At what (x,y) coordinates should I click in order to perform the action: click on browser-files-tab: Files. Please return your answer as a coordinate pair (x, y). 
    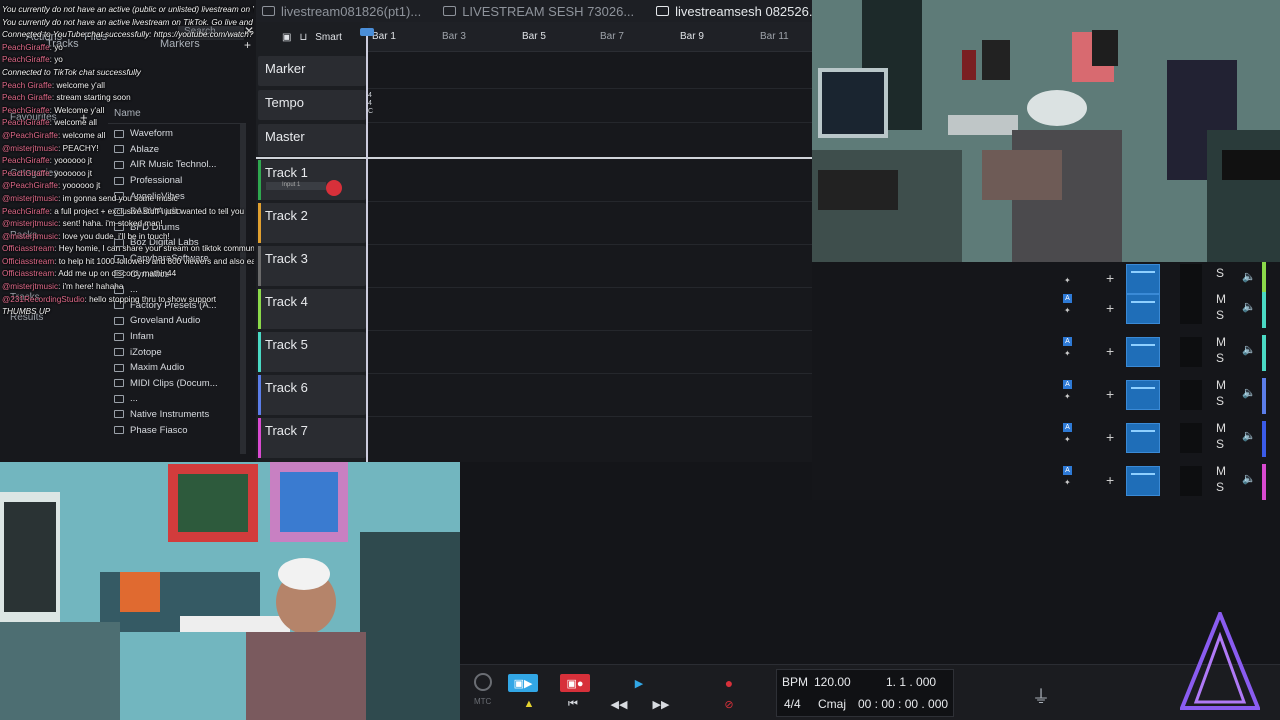
    Looking at the image, I should click on (95, 37).